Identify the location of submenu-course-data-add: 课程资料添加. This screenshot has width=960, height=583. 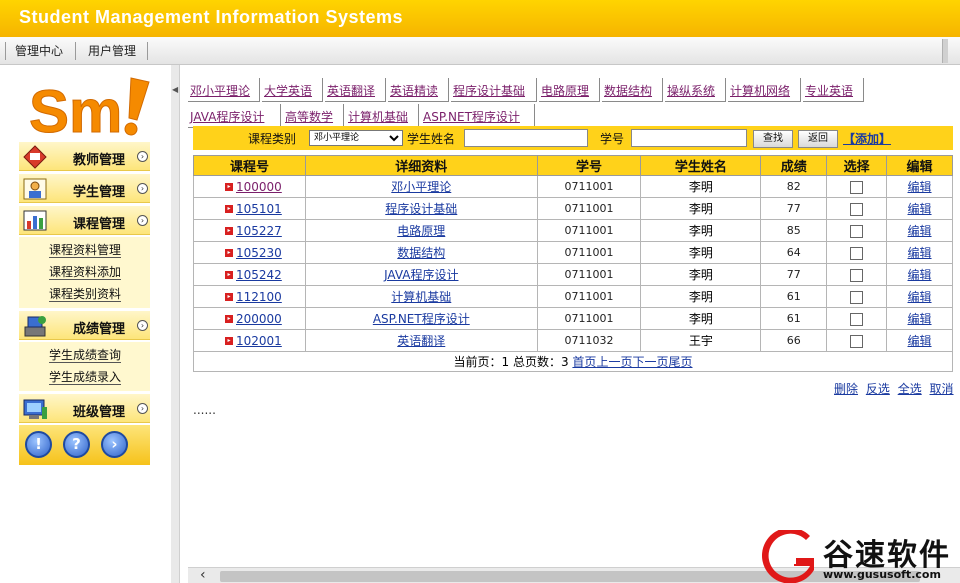
(99, 272).